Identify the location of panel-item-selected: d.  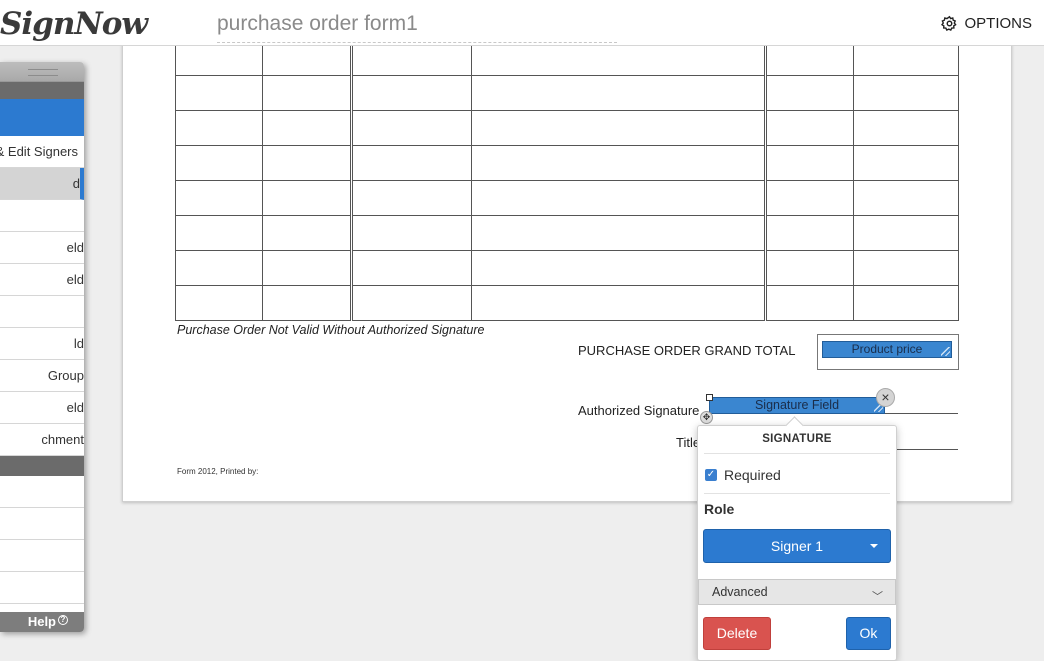
(42, 184).